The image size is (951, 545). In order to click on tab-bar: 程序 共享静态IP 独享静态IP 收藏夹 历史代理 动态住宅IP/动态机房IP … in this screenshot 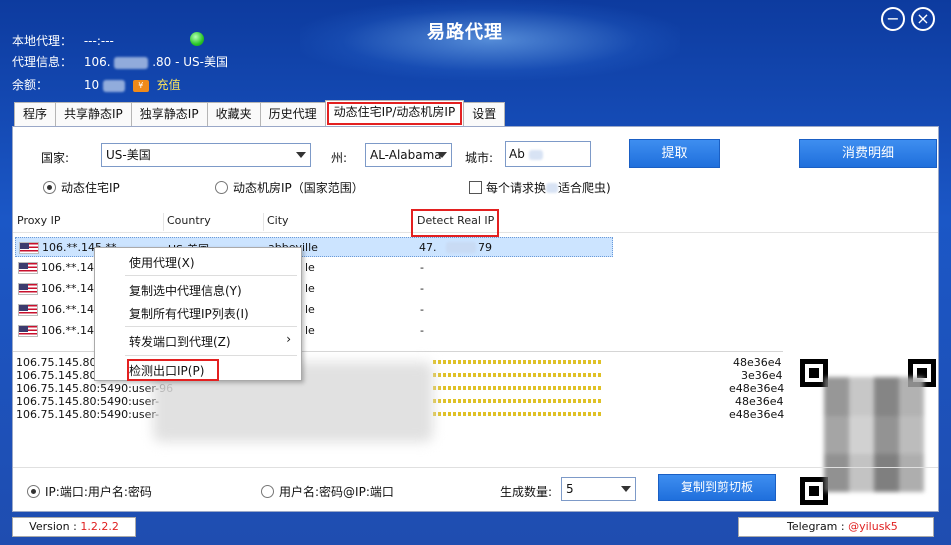, I will do `click(260, 113)`.